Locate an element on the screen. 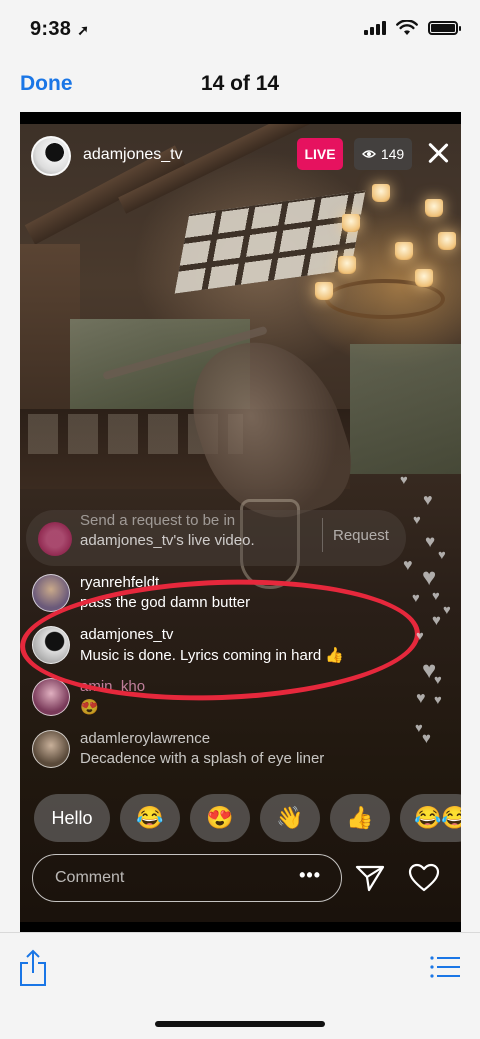 This screenshot has height=1039, width=480. wifi-icon is located at coordinates (407, 27).